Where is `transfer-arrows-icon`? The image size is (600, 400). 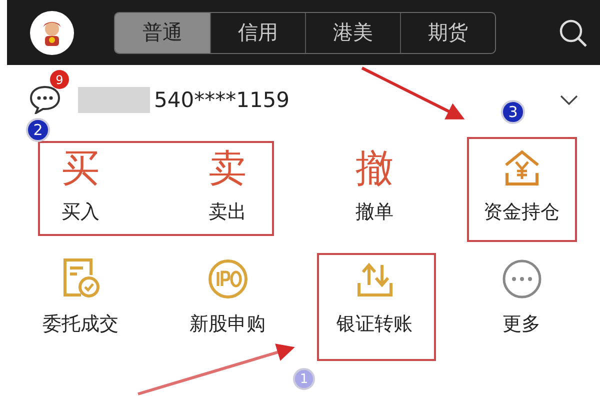 transfer-arrows-icon is located at coordinates (374, 280).